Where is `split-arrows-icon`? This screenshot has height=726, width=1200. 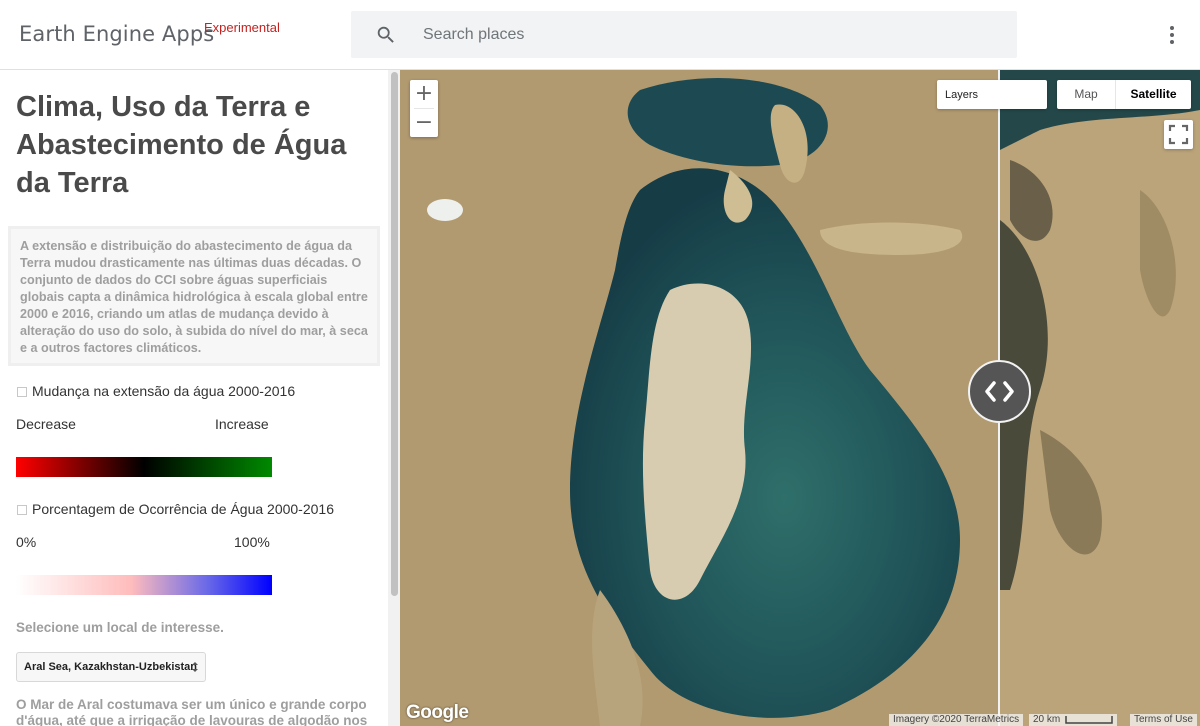
split-arrows-icon is located at coordinates (999, 391).